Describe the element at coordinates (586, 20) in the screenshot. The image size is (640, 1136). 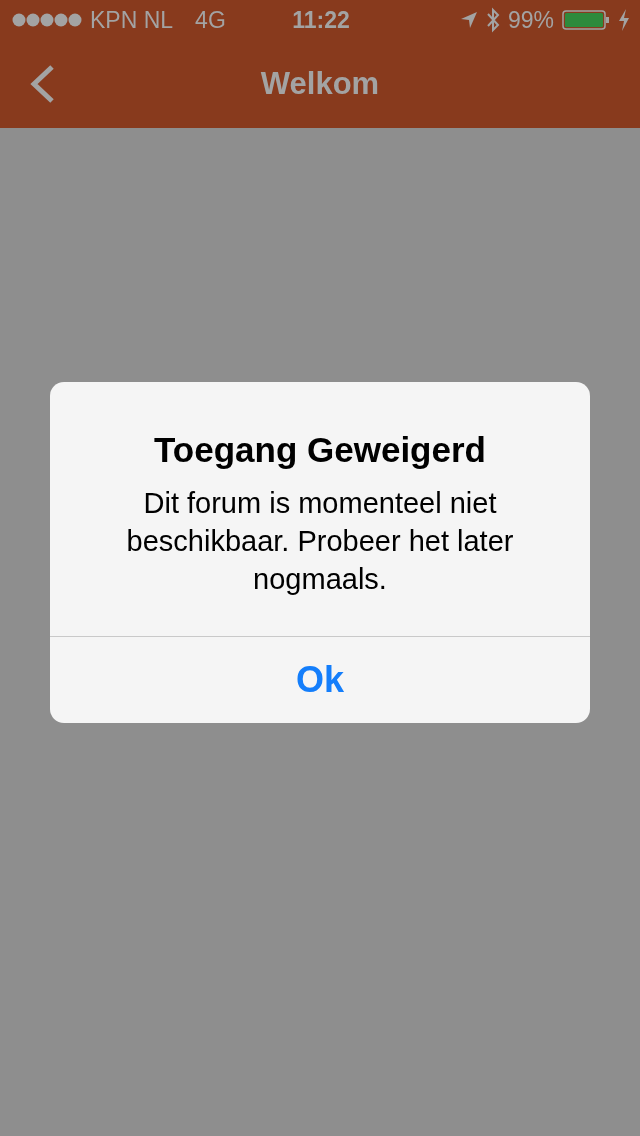
I see `battery-icon` at that location.